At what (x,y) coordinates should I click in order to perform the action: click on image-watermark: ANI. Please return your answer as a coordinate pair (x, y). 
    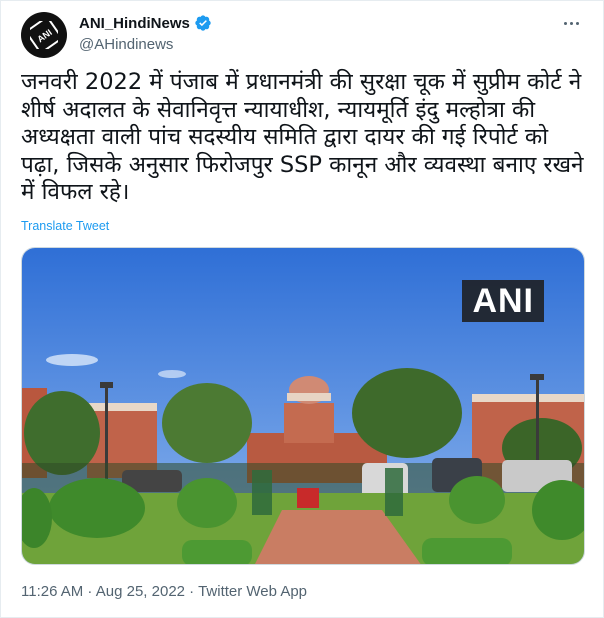
    Looking at the image, I should click on (503, 301).